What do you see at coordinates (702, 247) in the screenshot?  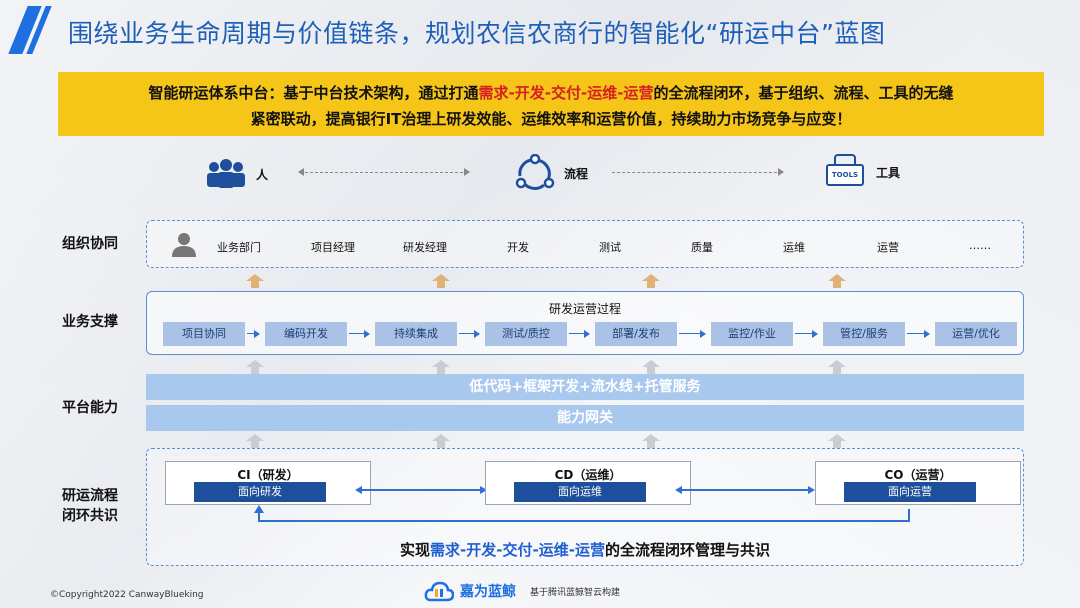 I see `org-item: 质量` at bounding box center [702, 247].